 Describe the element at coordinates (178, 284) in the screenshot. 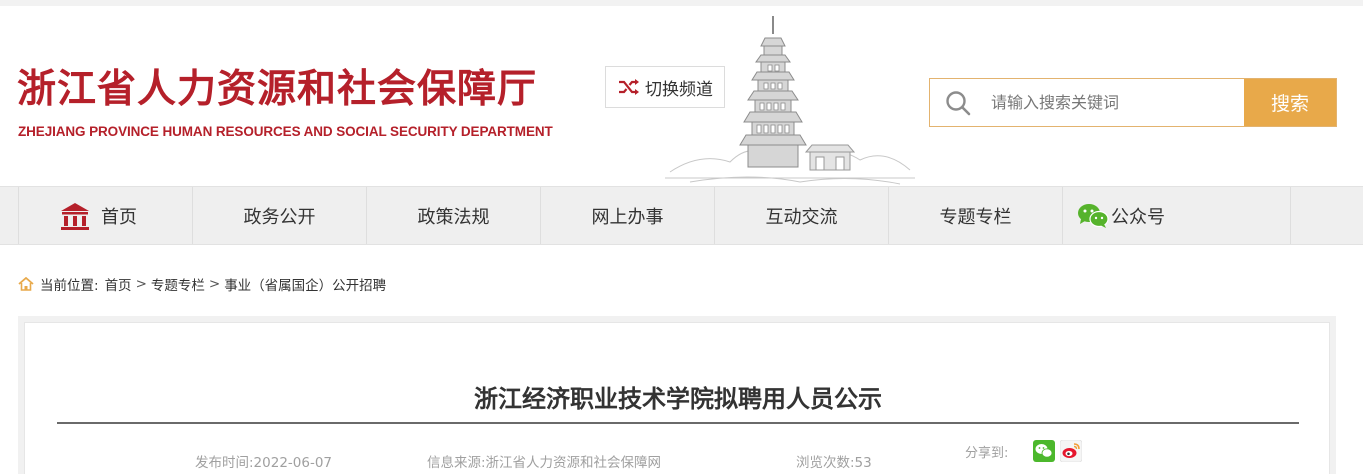

I see `breadcrumb-topics-link: 专题专栏` at that location.